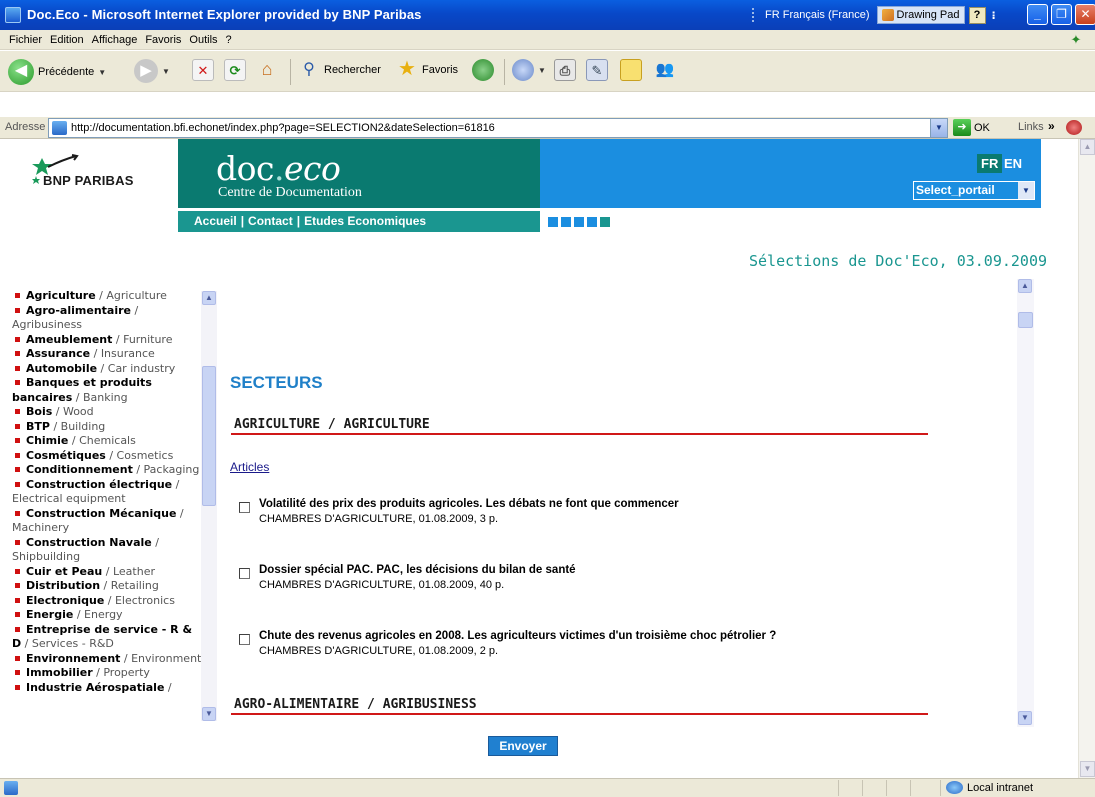  What do you see at coordinates (971, 127) in the screenshot?
I see `go-button: ➜ OK` at bounding box center [971, 127].